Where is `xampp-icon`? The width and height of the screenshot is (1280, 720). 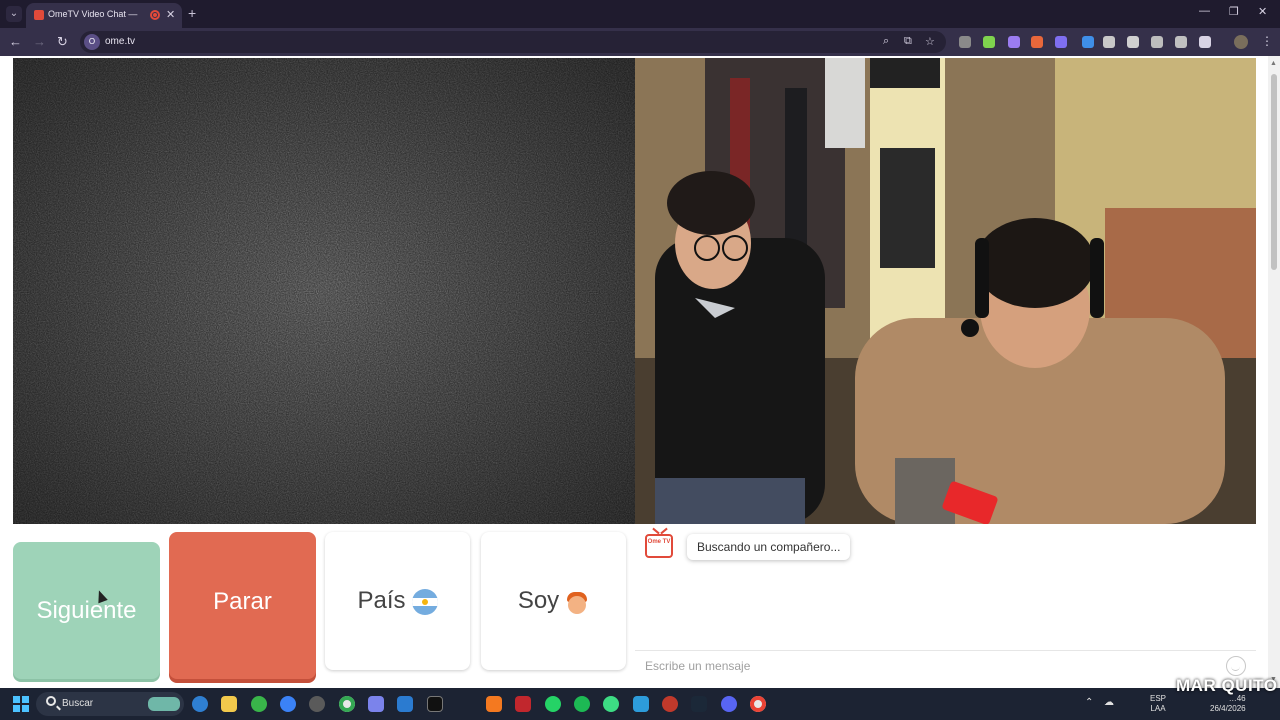
xampp-icon is located at coordinates (494, 704).